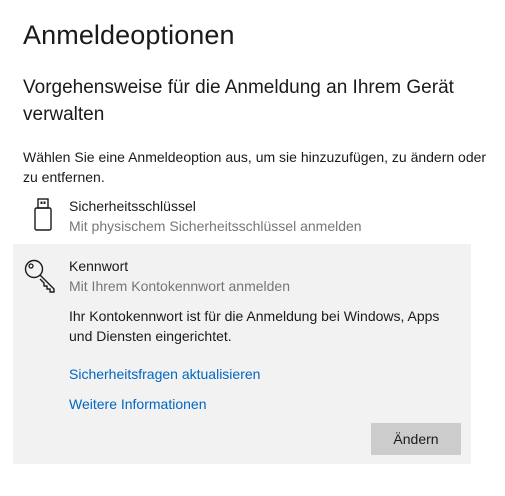 The width and height of the screenshot is (505, 496). Describe the element at coordinates (137, 404) in the screenshot. I see `more-information-link: Weitere Informationen` at that location.